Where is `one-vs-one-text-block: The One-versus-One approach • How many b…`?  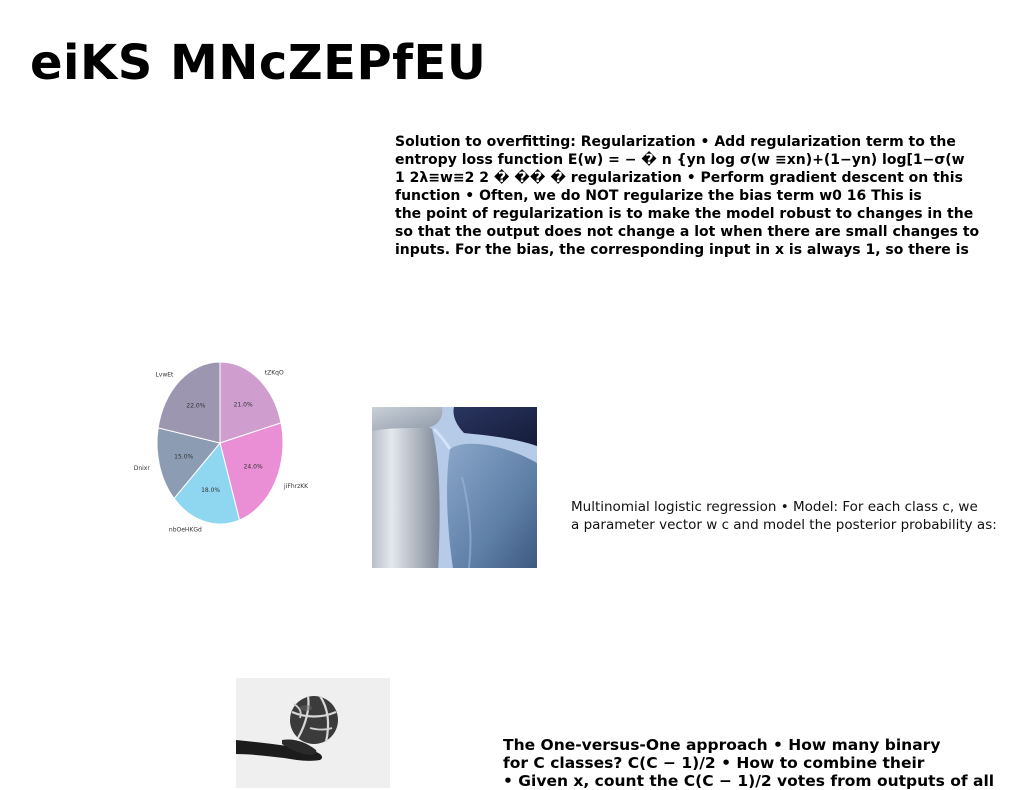 one-vs-one-text-block: The One-versus-One approach • How many b… is located at coordinates (760, 763).